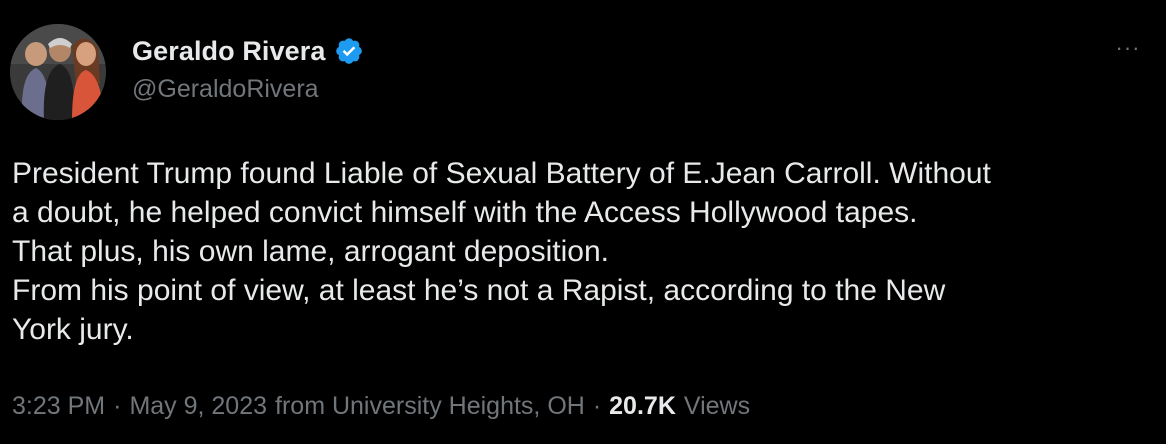  What do you see at coordinates (58, 406) in the screenshot?
I see `tweet-time: 3:23 PM` at bounding box center [58, 406].